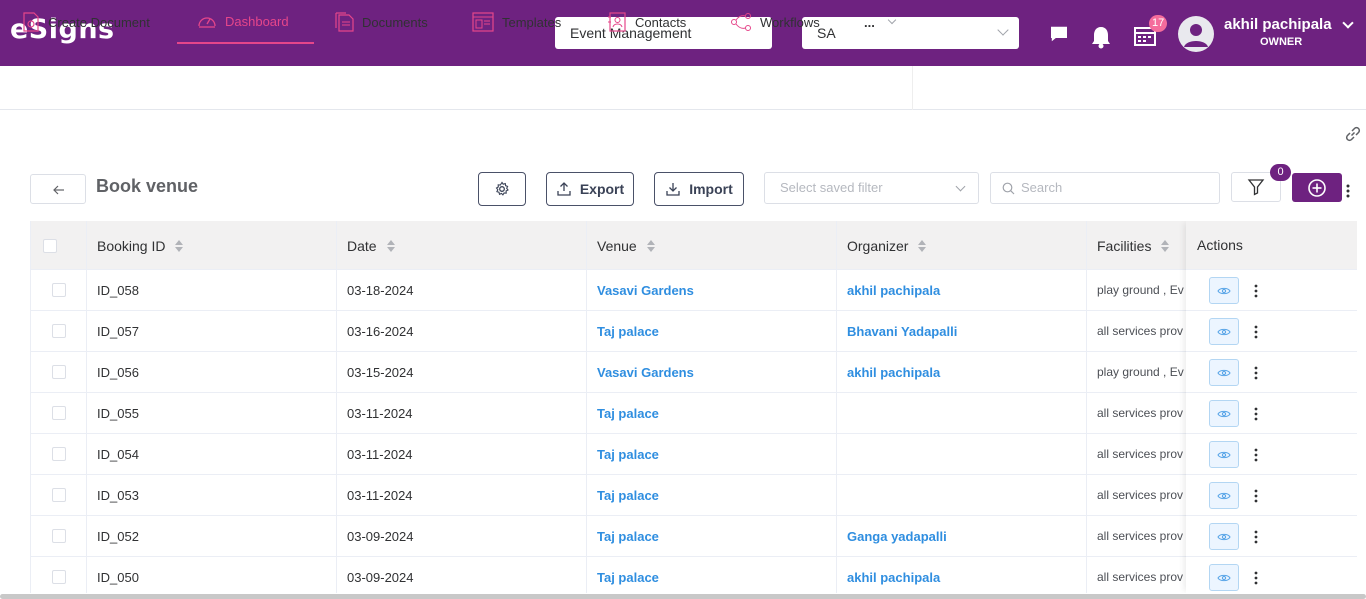  What do you see at coordinates (118, 290) in the screenshot?
I see `booking-id-cell: ID_058` at bounding box center [118, 290].